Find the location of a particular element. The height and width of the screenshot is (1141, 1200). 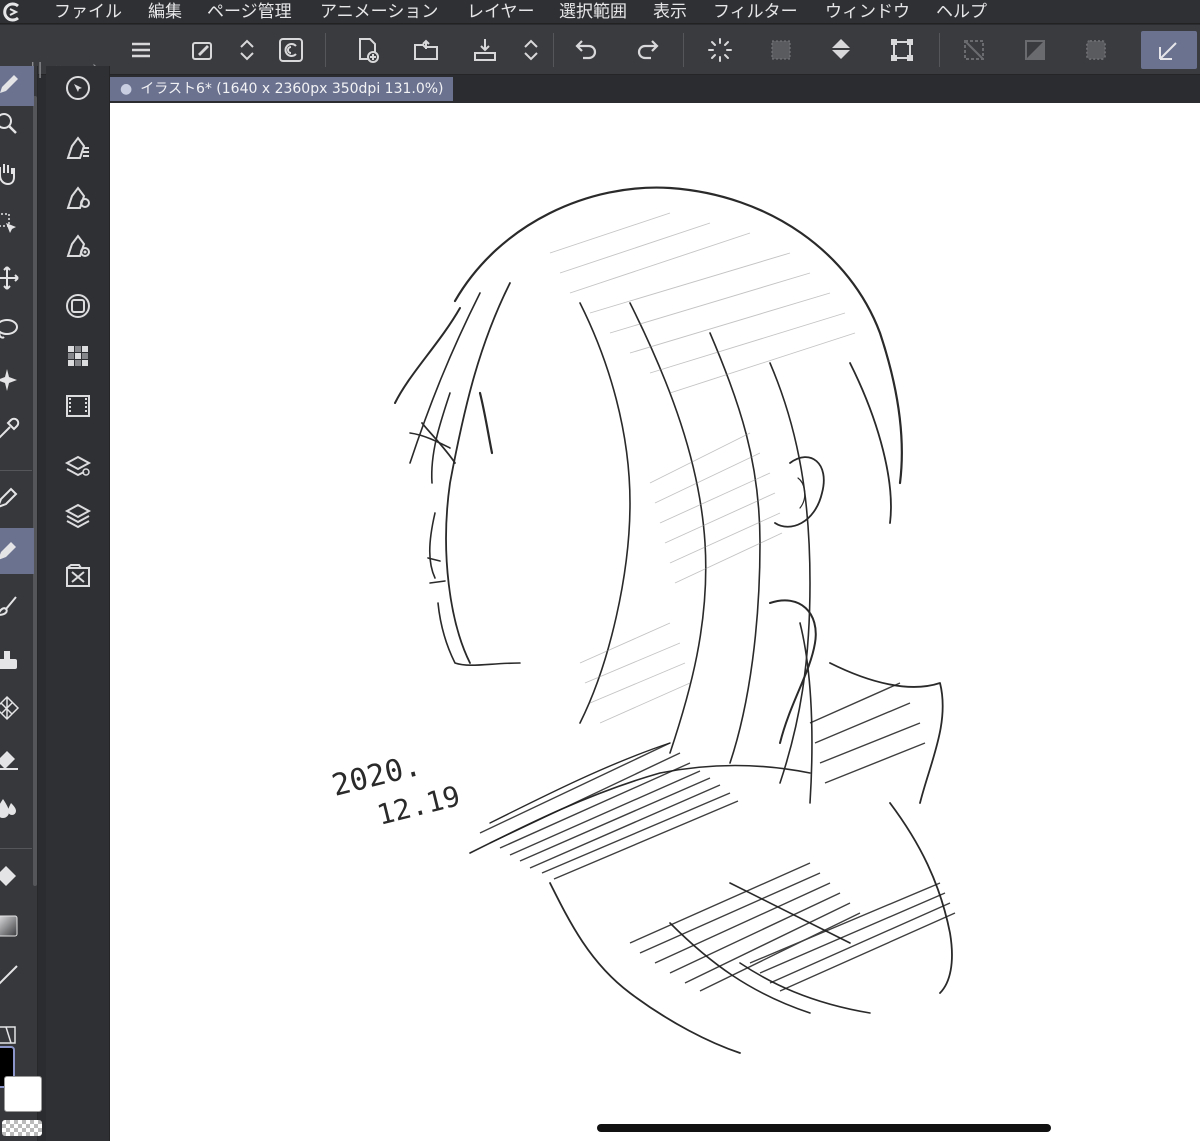

fill-icon is located at coordinates (841, 50).